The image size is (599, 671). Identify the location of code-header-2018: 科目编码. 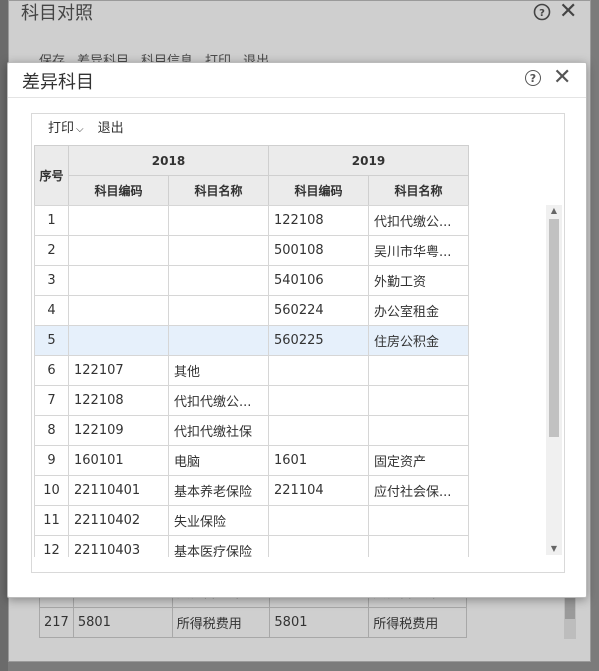
(118, 190).